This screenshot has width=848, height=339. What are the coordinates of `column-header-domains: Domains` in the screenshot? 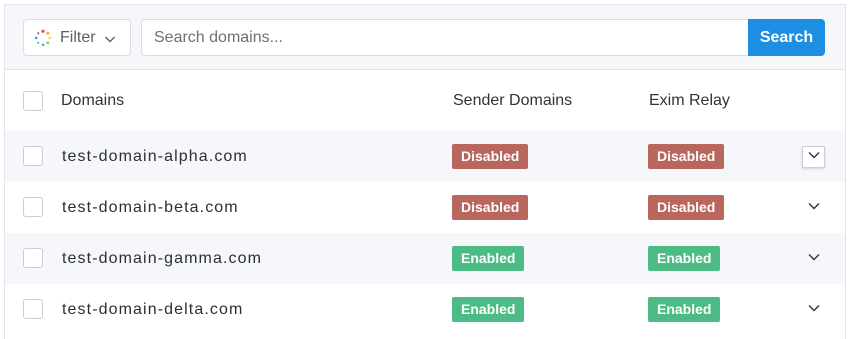 It's located at (92, 100).